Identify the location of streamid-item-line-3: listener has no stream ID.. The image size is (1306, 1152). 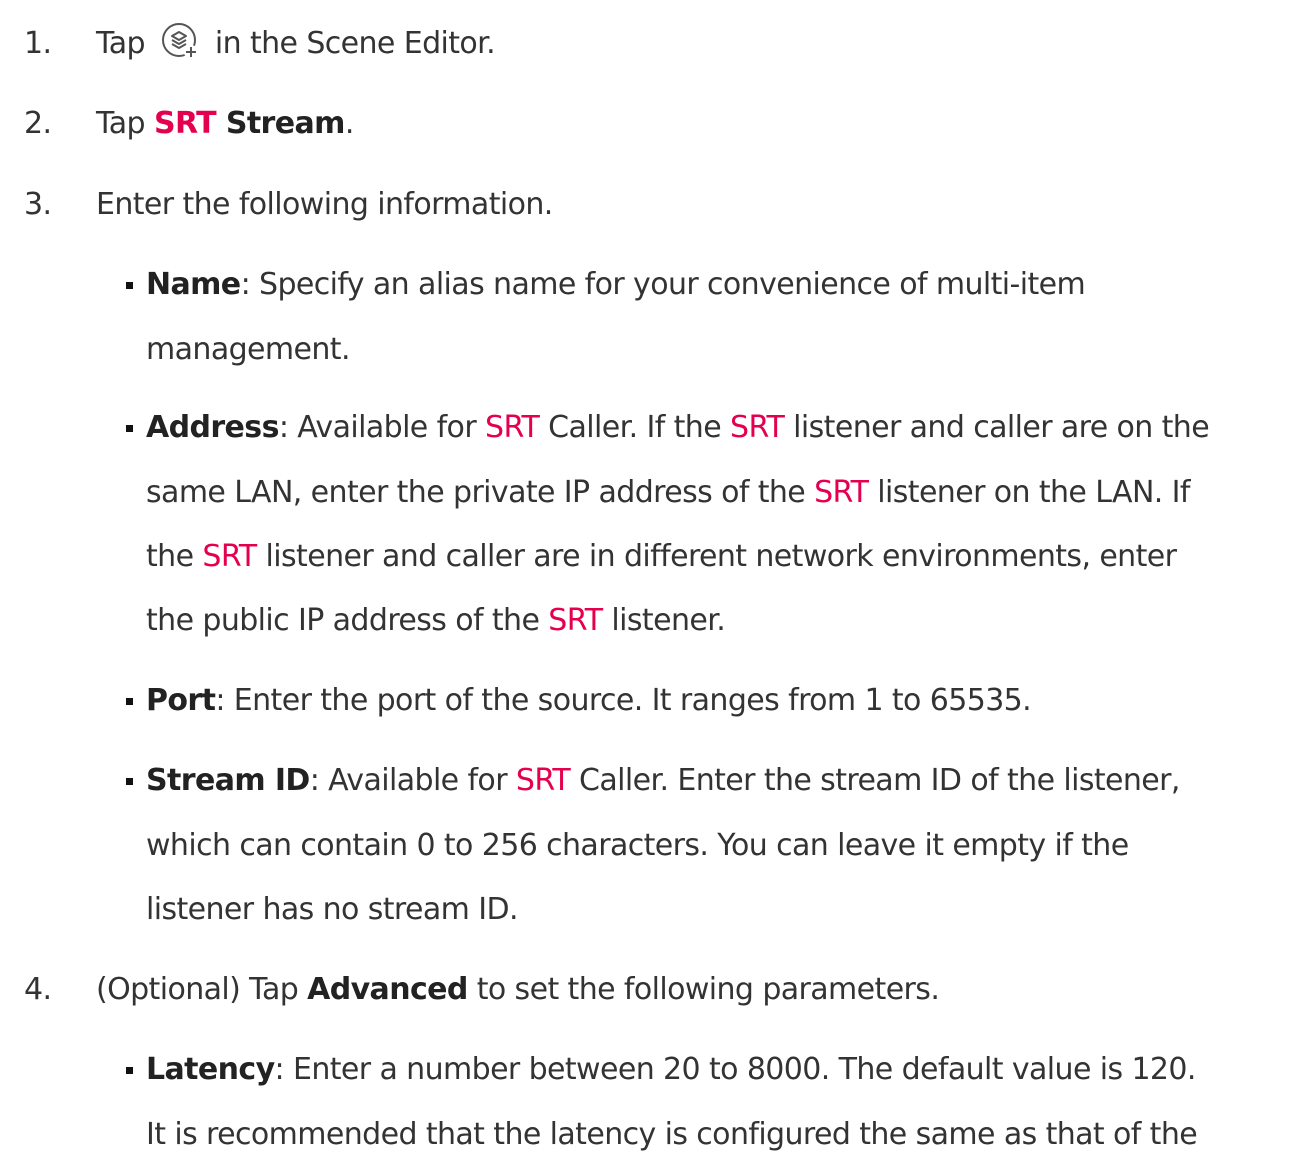
(332, 909).